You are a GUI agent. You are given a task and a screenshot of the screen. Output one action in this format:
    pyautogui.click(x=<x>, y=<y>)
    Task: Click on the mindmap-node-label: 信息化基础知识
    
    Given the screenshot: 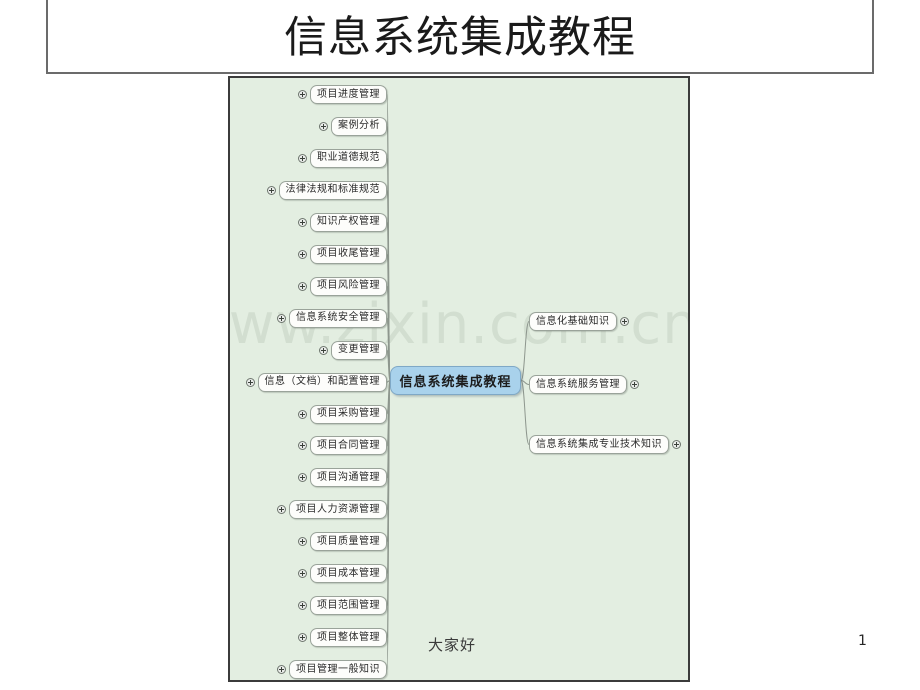 What is the action you would take?
    pyautogui.click(x=573, y=321)
    